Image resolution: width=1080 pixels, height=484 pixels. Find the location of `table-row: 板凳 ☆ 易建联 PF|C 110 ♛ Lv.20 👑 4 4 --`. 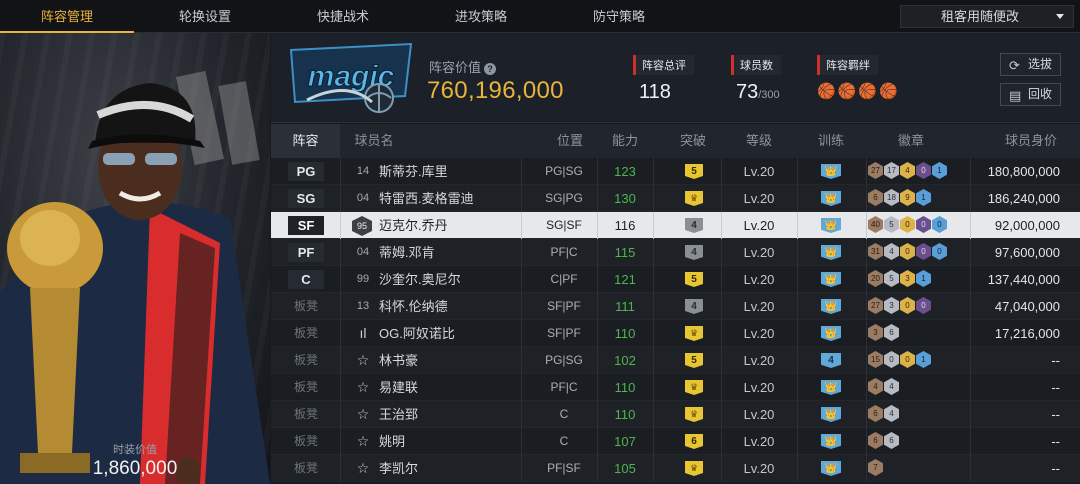

table-row: 板凳 ☆ 易建联 PF|C 110 ♛ Lv.20 👑 4 4 -- is located at coordinates (675, 387).